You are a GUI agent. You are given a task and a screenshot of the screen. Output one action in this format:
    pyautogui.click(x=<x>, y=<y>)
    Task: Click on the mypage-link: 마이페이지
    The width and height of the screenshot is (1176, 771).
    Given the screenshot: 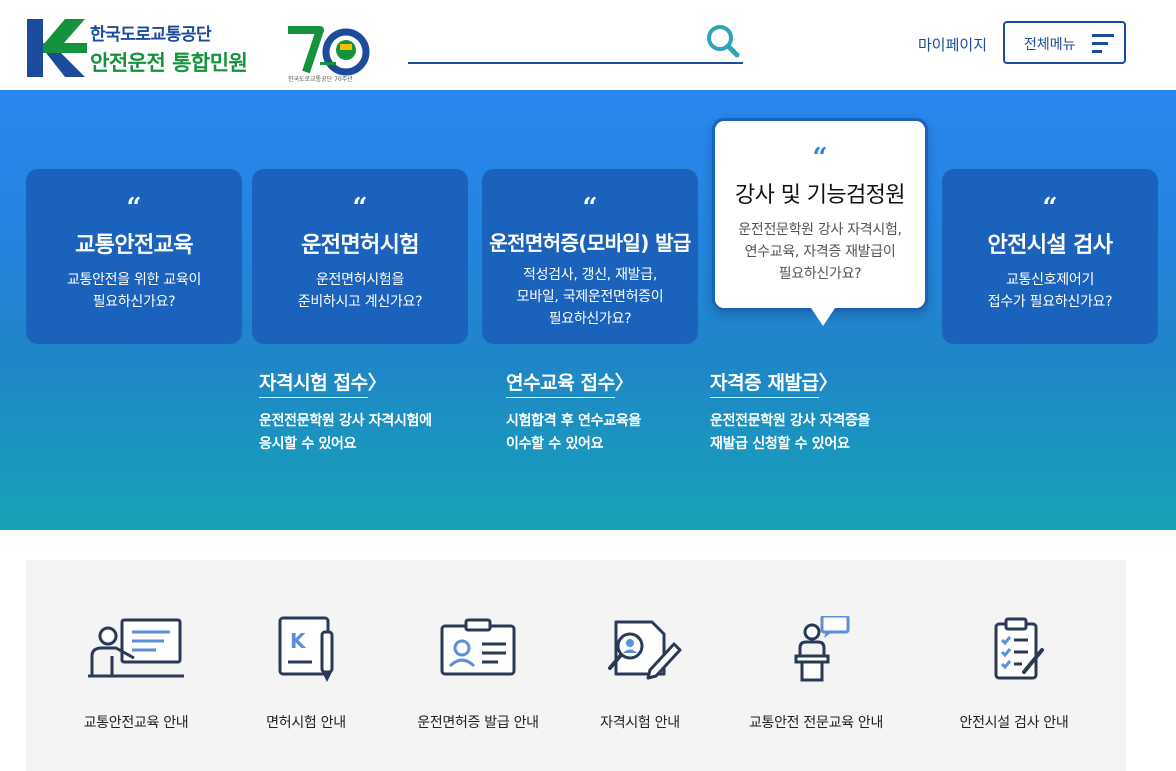 What is the action you would take?
    pyautogui.click(x=952, y=44)
    